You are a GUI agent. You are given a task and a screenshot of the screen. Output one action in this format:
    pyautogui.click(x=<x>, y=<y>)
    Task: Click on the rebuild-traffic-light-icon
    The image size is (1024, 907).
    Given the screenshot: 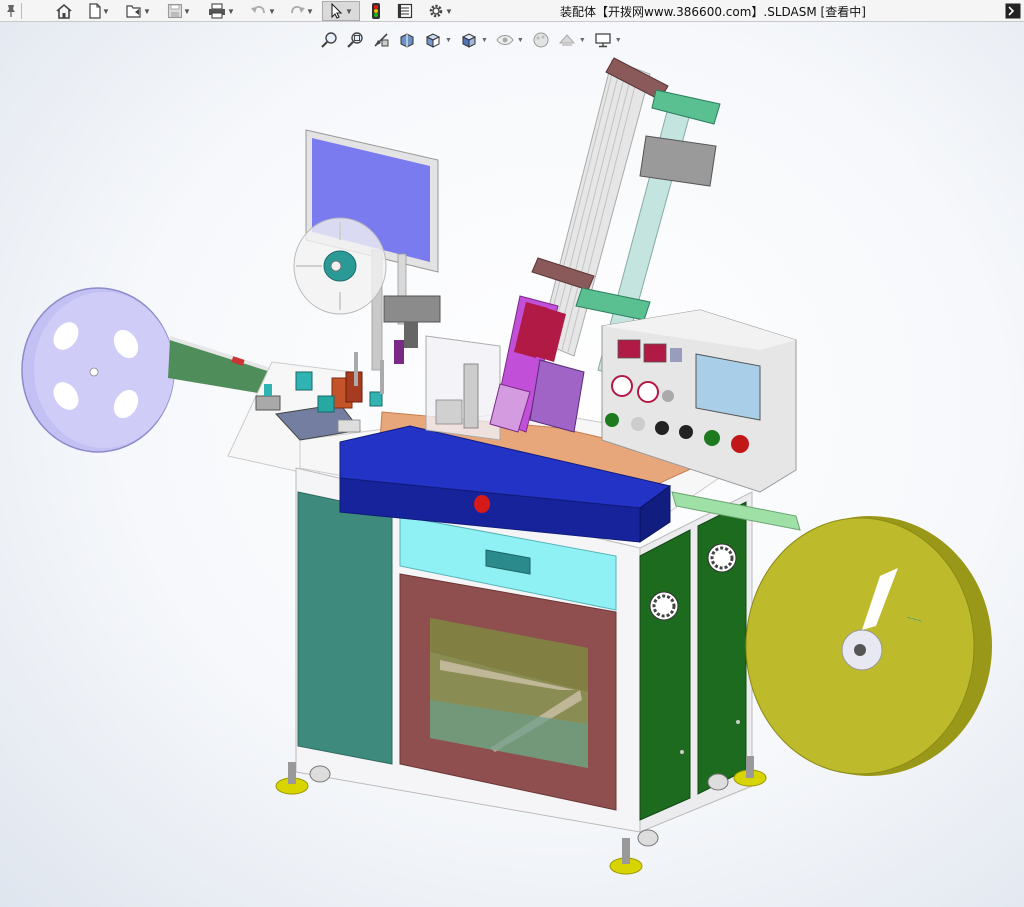 What is the action you would take?
    pyautogui.click(x=376, y=11)
    